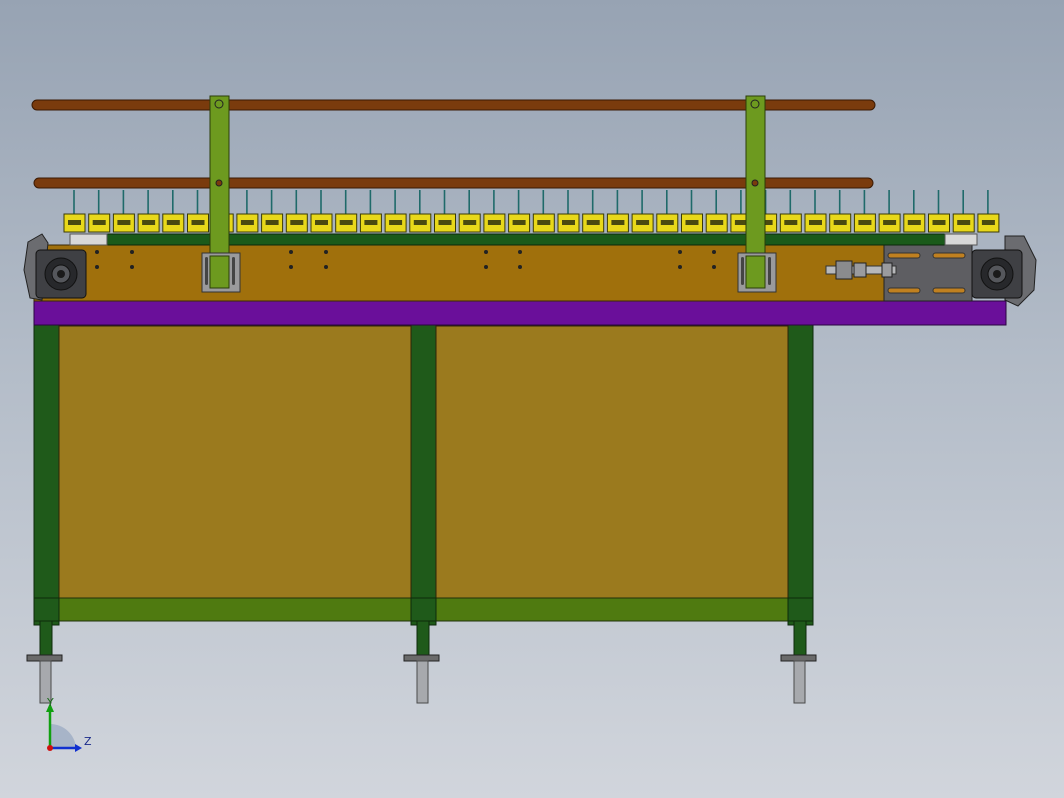  Describe the element at coordinates (800, 475) in the screenshot. I see `leg-right` at that location.